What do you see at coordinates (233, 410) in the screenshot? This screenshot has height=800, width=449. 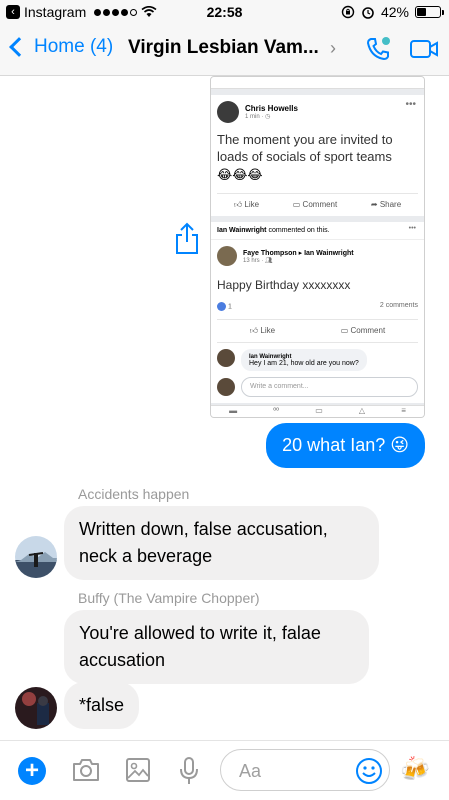 I see `news-feed-icon: ▬` at bounding box center [233, 410].